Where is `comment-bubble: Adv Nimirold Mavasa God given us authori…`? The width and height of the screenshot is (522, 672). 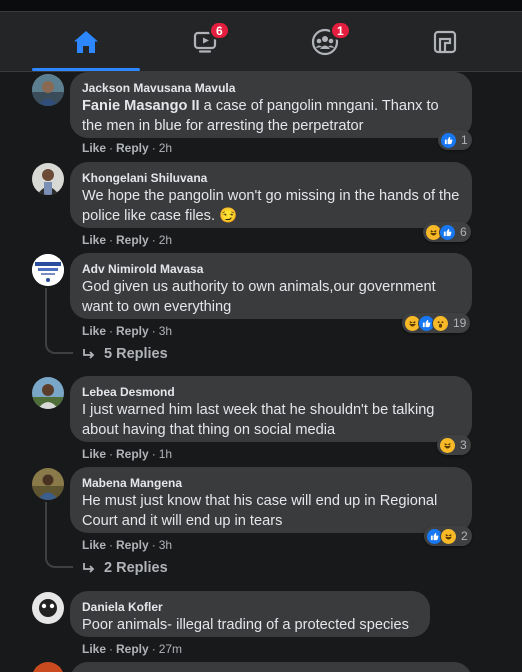
comment-bubble: Adv Nimirold Mavasa God given us authori… is located at coordinates (271, 286).